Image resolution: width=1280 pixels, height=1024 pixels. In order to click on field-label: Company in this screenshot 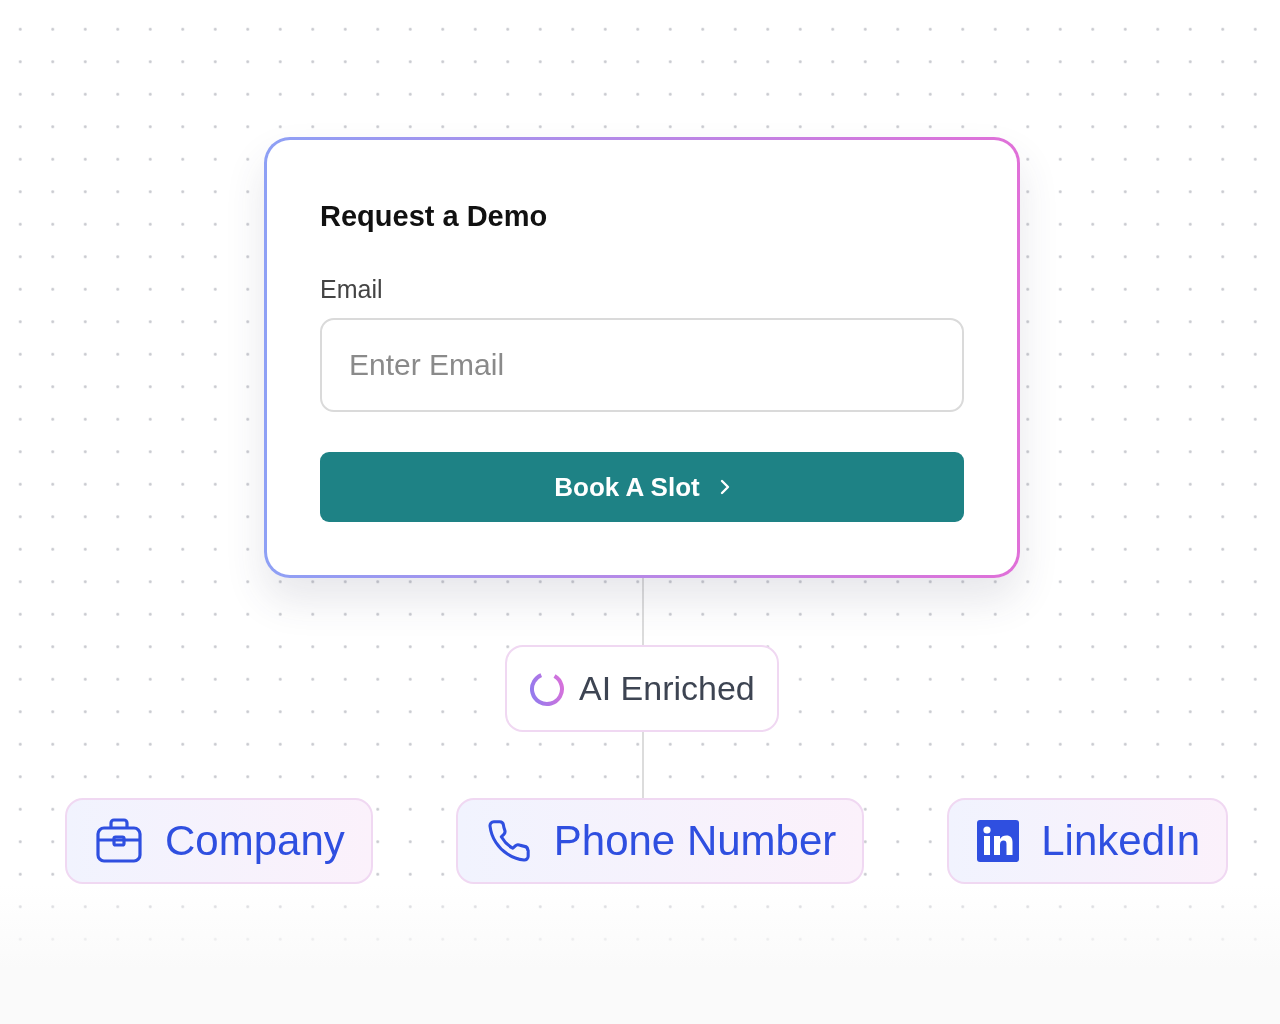, I will do `click(255, 841)`.